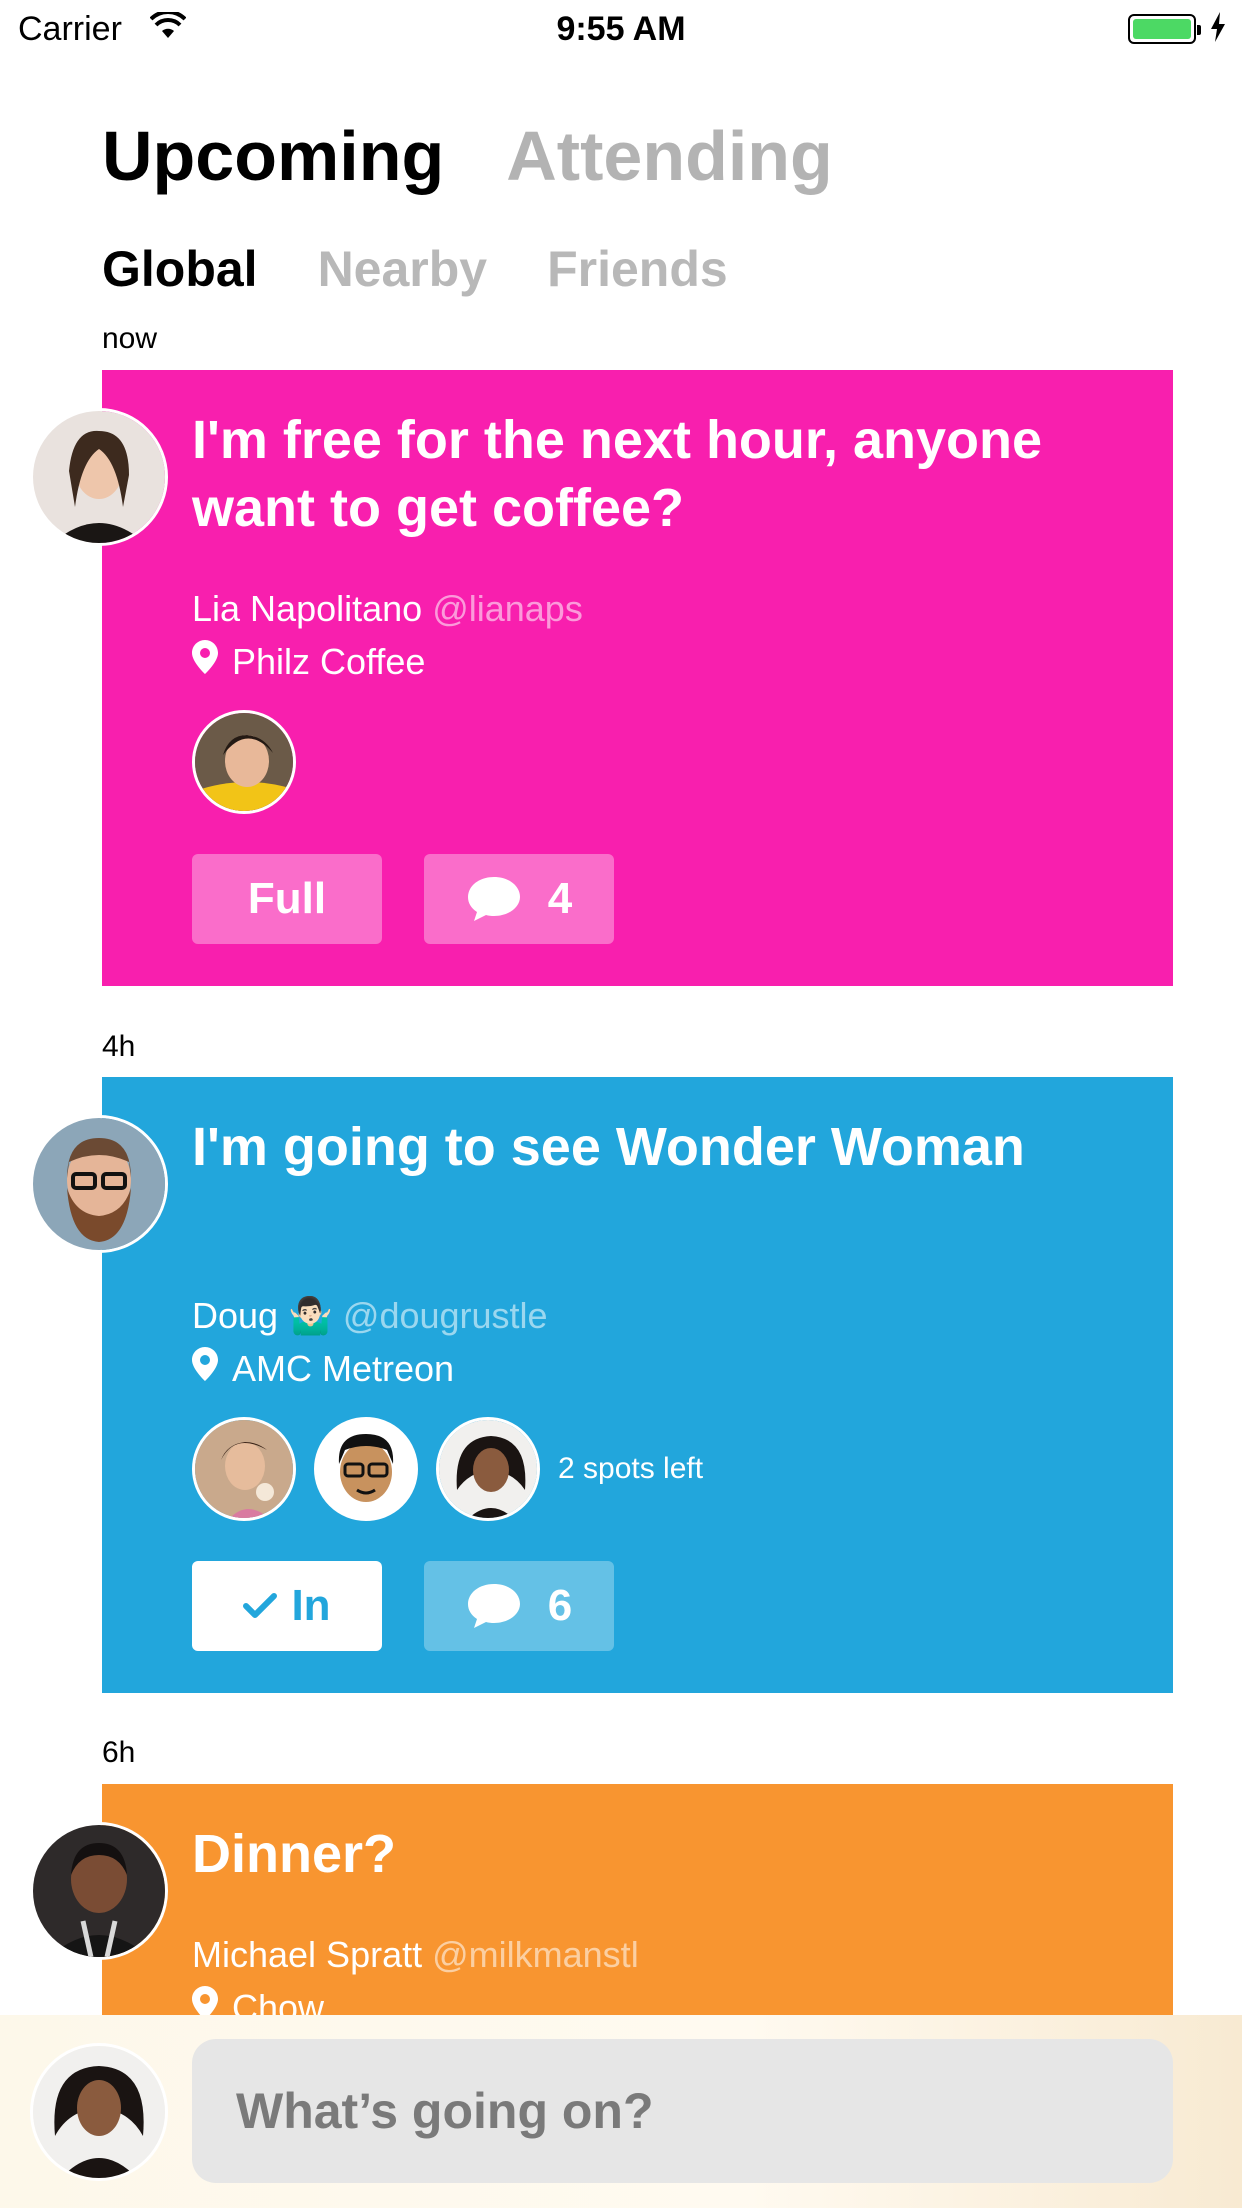 The width and height of the screenshot is (1242, 2208). I want to click on status-bar: Carrier 9:55 AM, so click(621, 30).